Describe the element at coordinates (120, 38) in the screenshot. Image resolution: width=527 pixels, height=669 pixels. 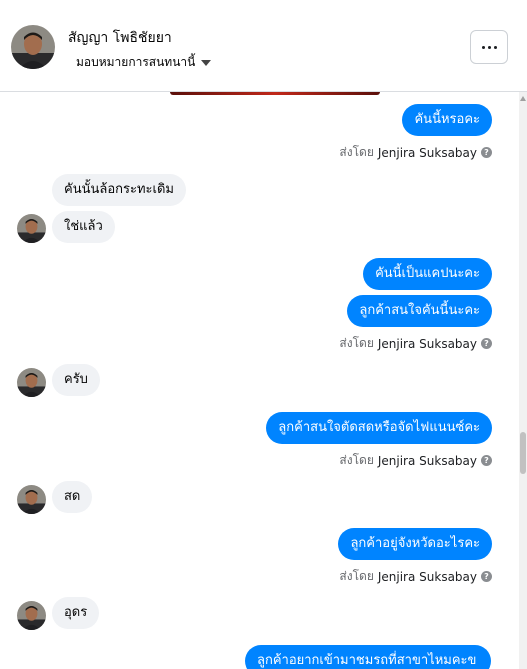
I see `contact-name: สัญญา โพธิชัยยา` at that location.